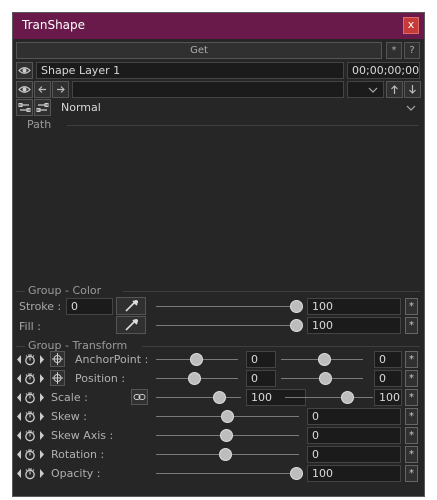  I want to click on path-select-field, so click(208, 89).